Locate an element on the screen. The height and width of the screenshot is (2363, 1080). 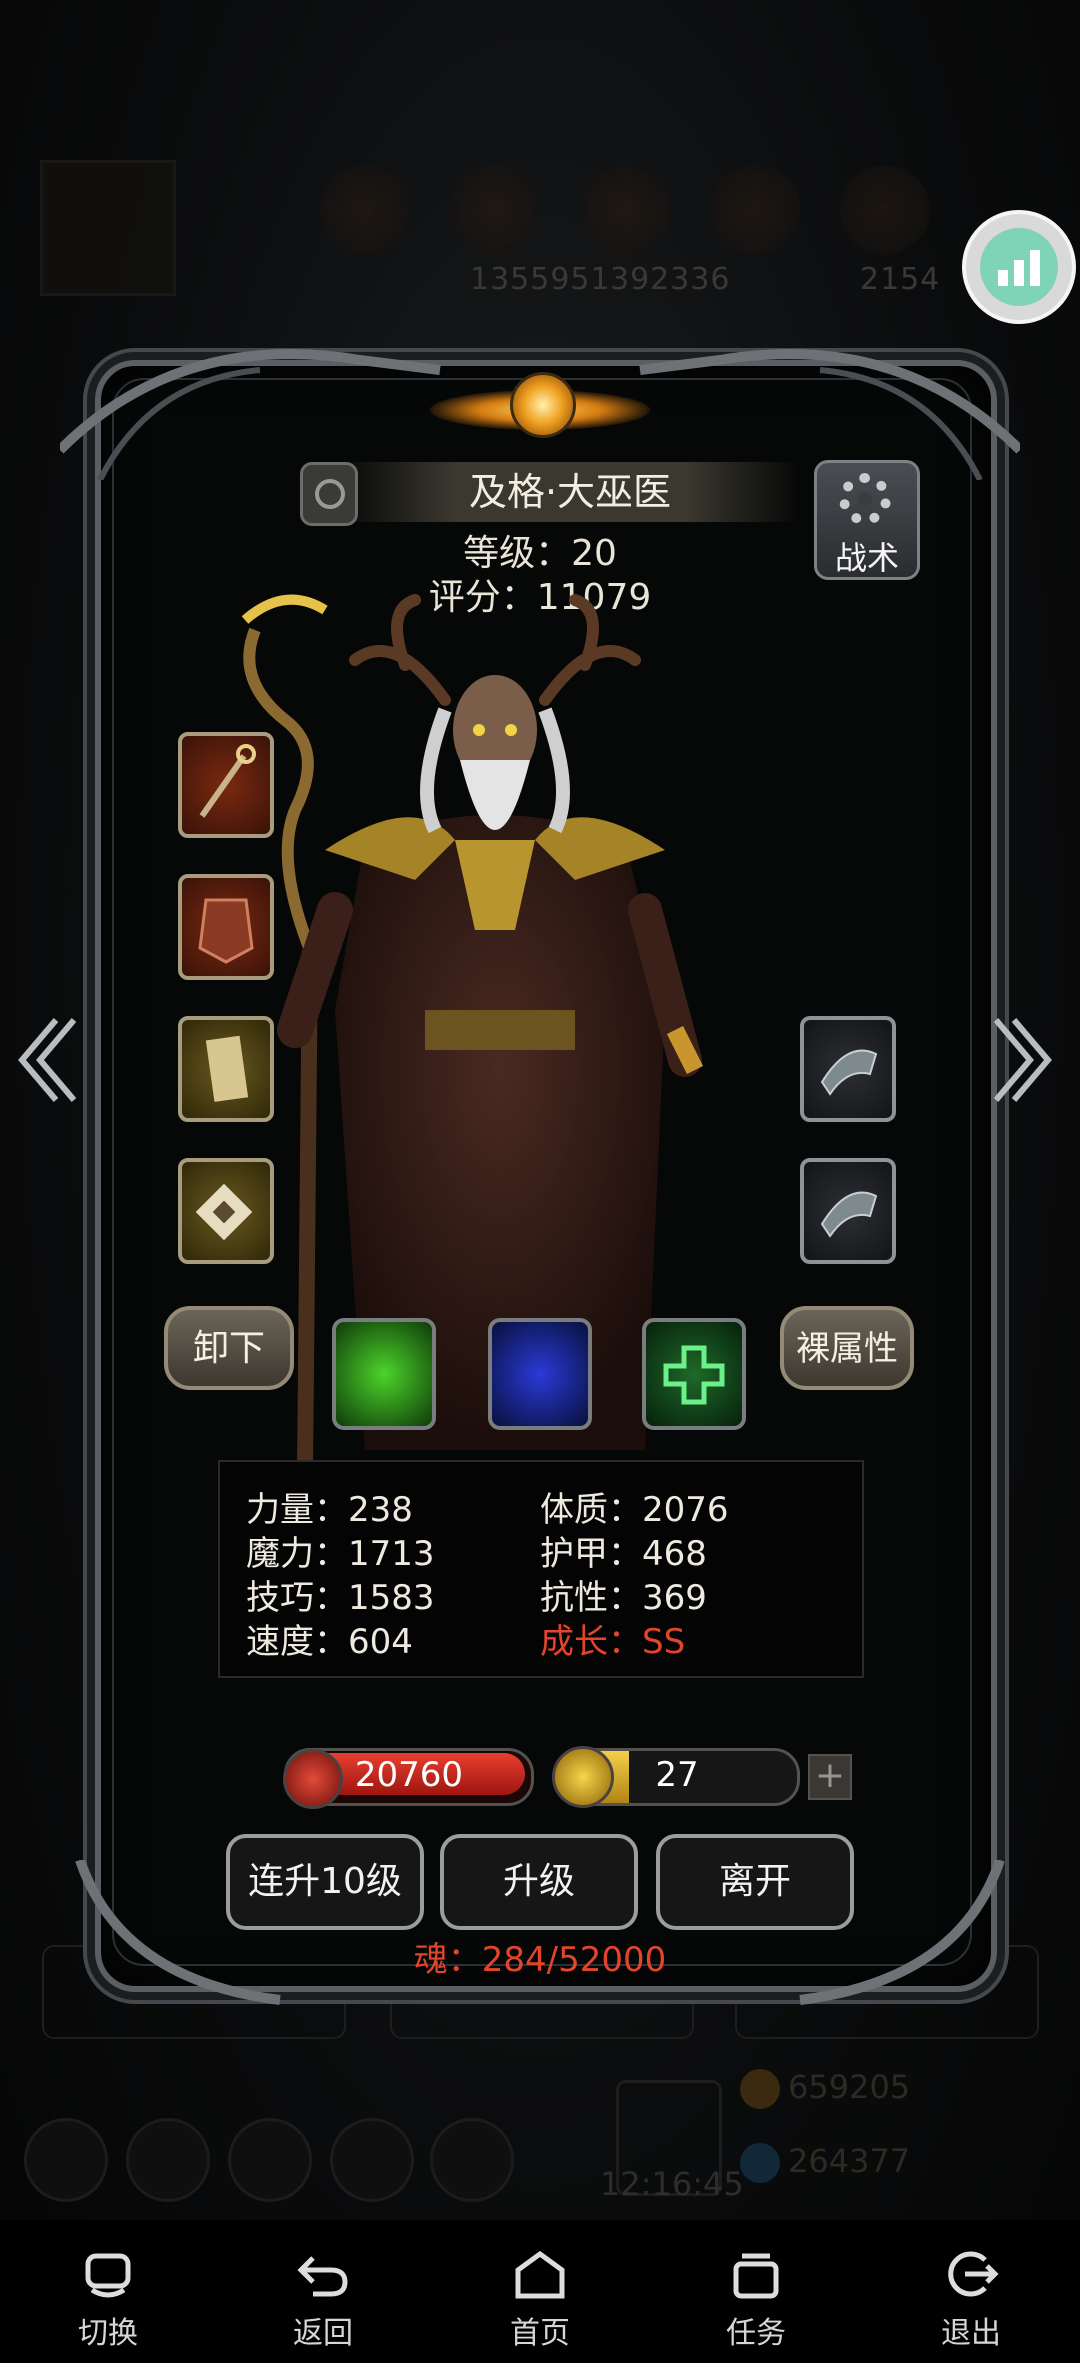
tasks-icon is located at coordinates (756, 2276).